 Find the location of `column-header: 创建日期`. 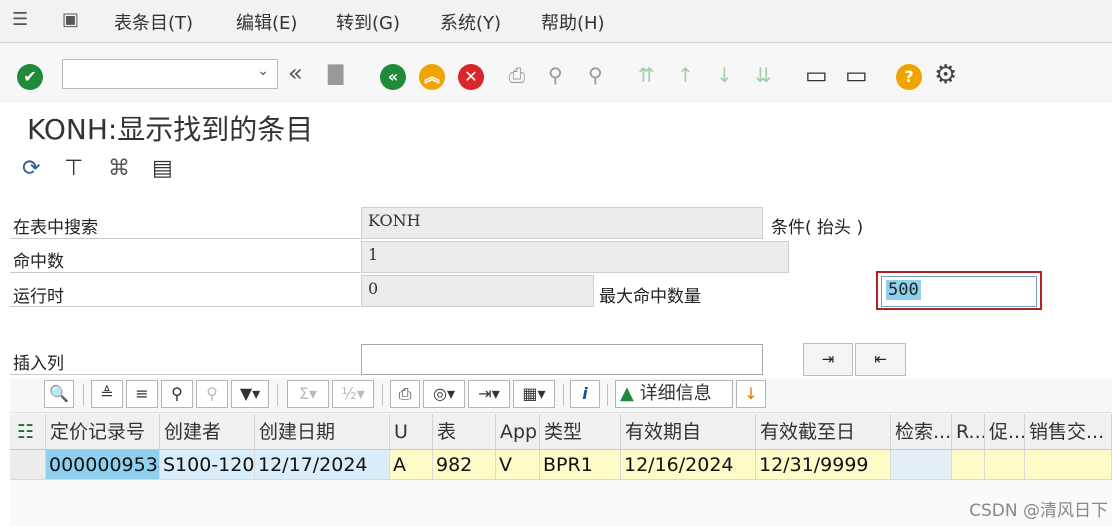

column-header: 创建日期 is located at coordinates (322, 432).